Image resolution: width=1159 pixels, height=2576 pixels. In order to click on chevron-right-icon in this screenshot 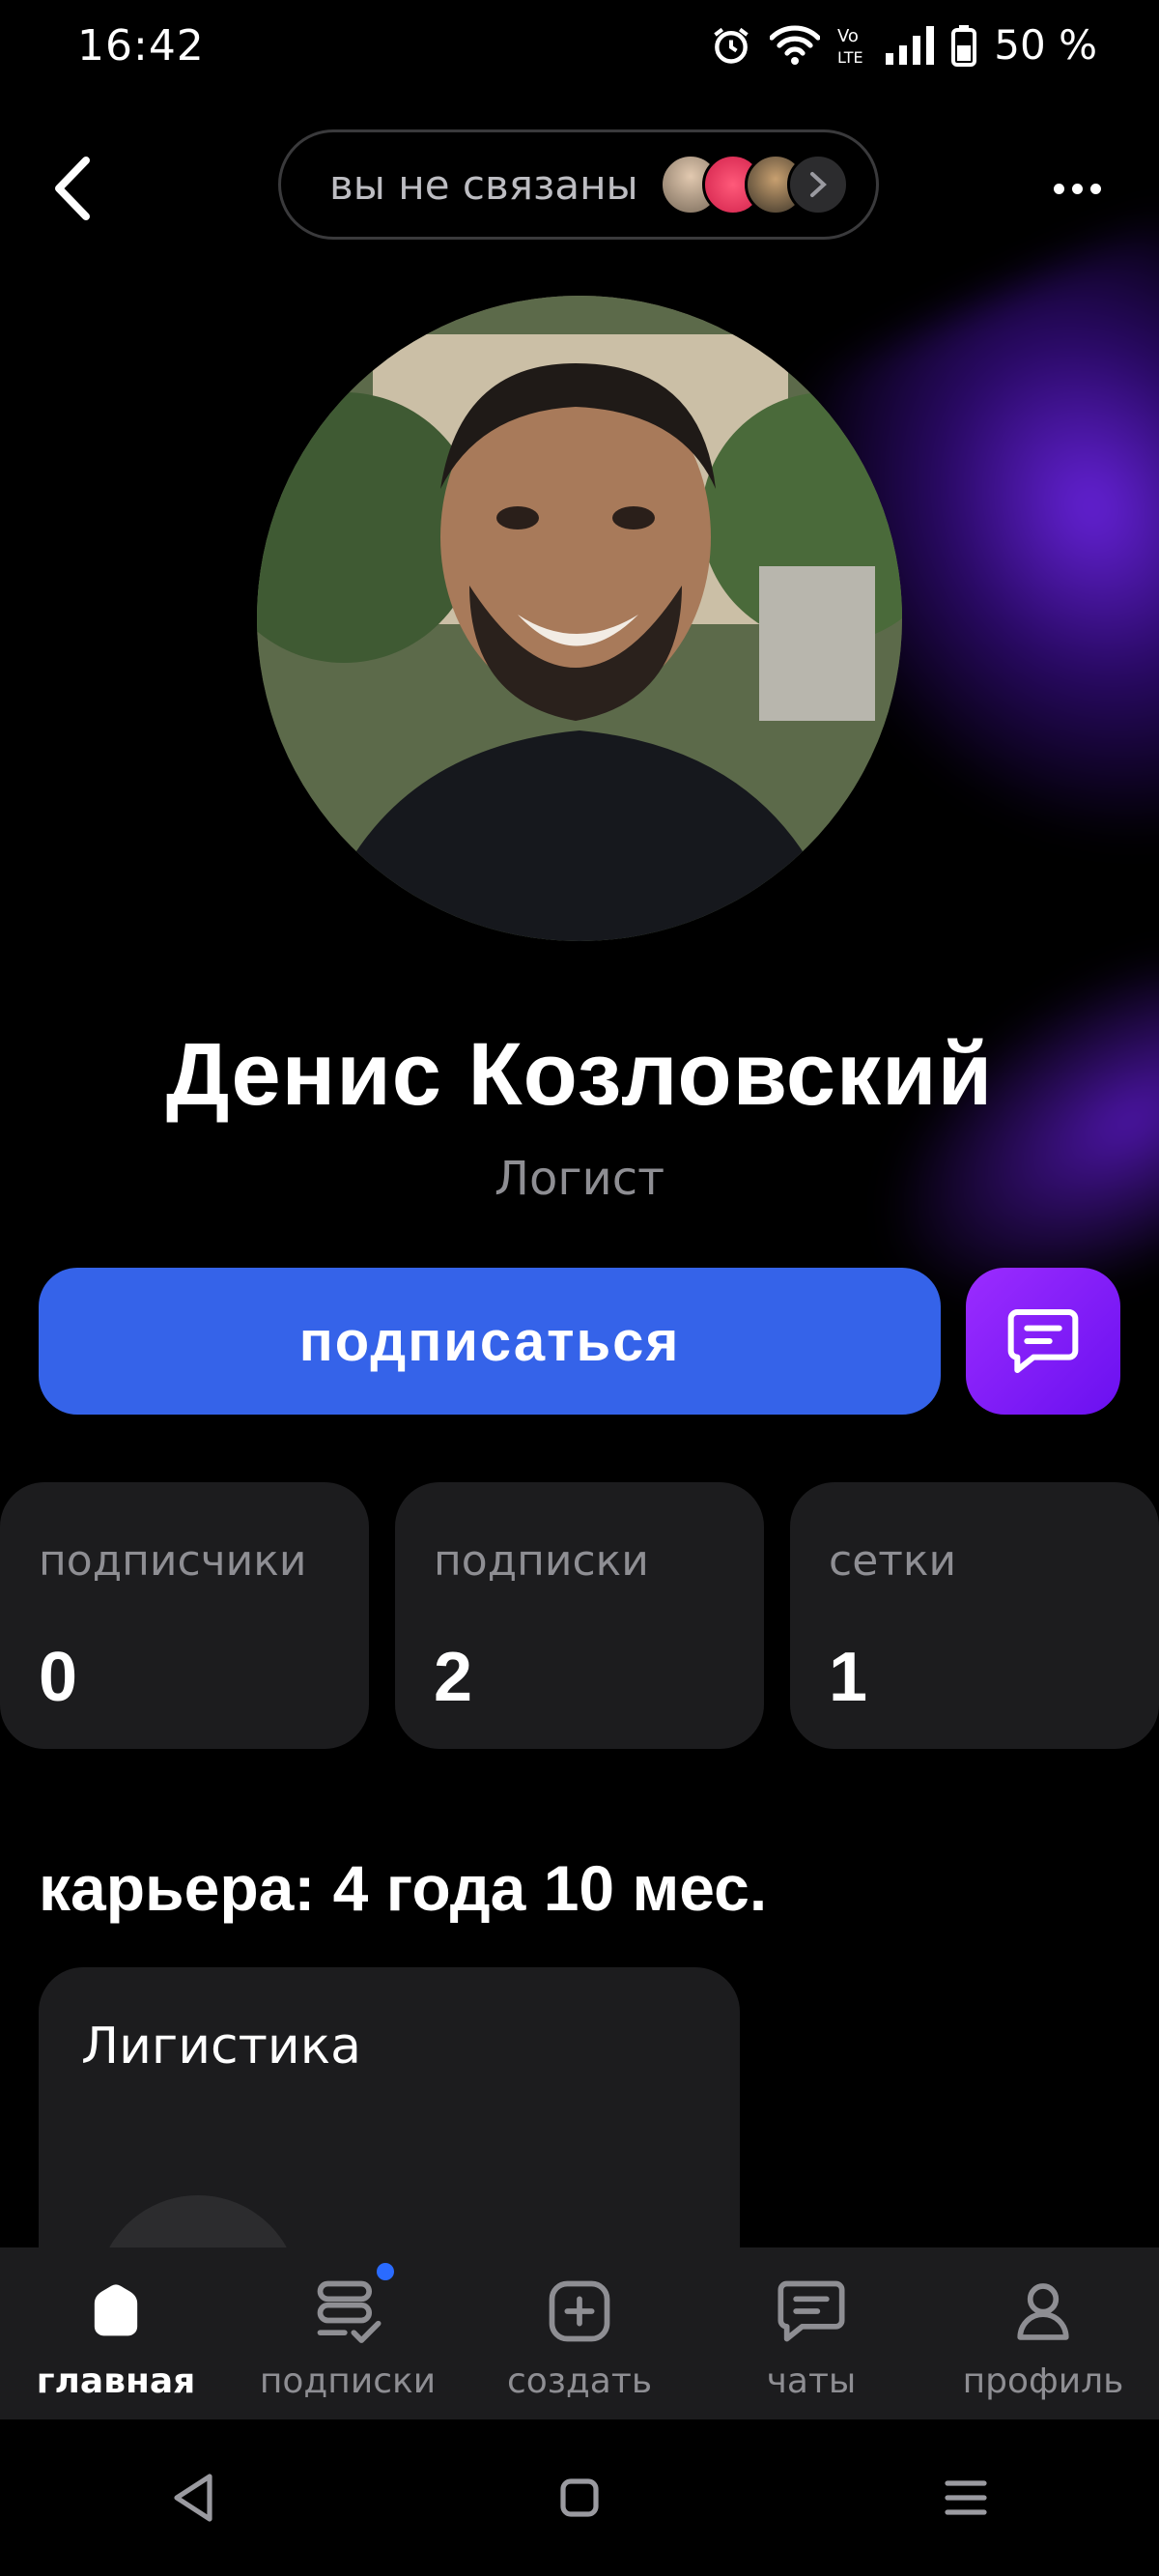, I will do `click(818, 185)`.